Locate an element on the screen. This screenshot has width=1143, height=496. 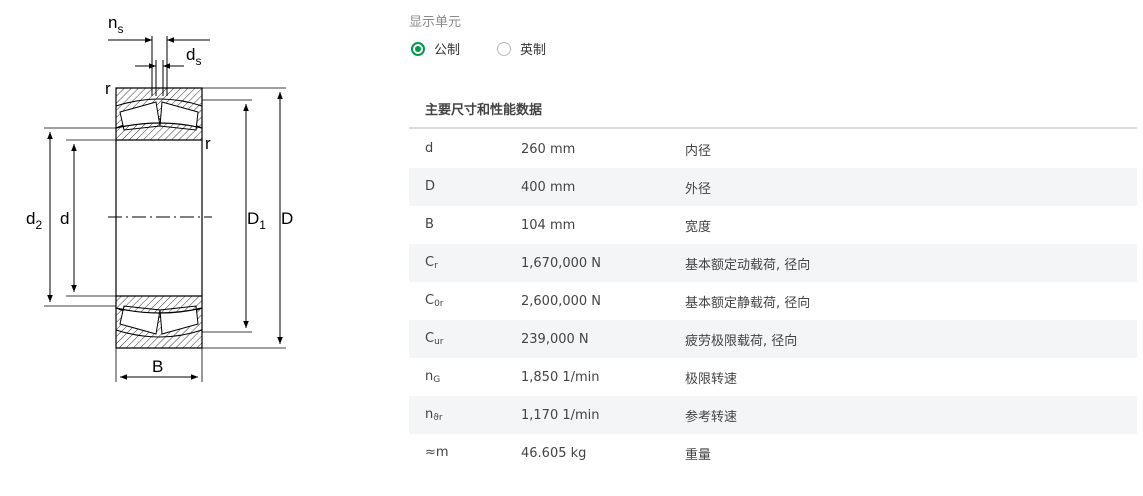
radio-unchecked-icon is located at coordinates (504, 48).